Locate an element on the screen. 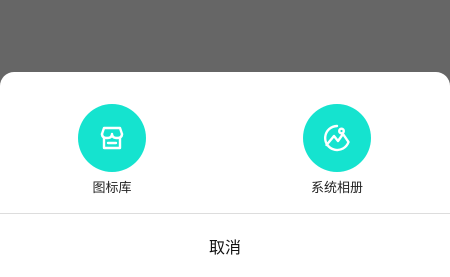  system-album-option: 系统相册 is located at coordinates (337, 151).